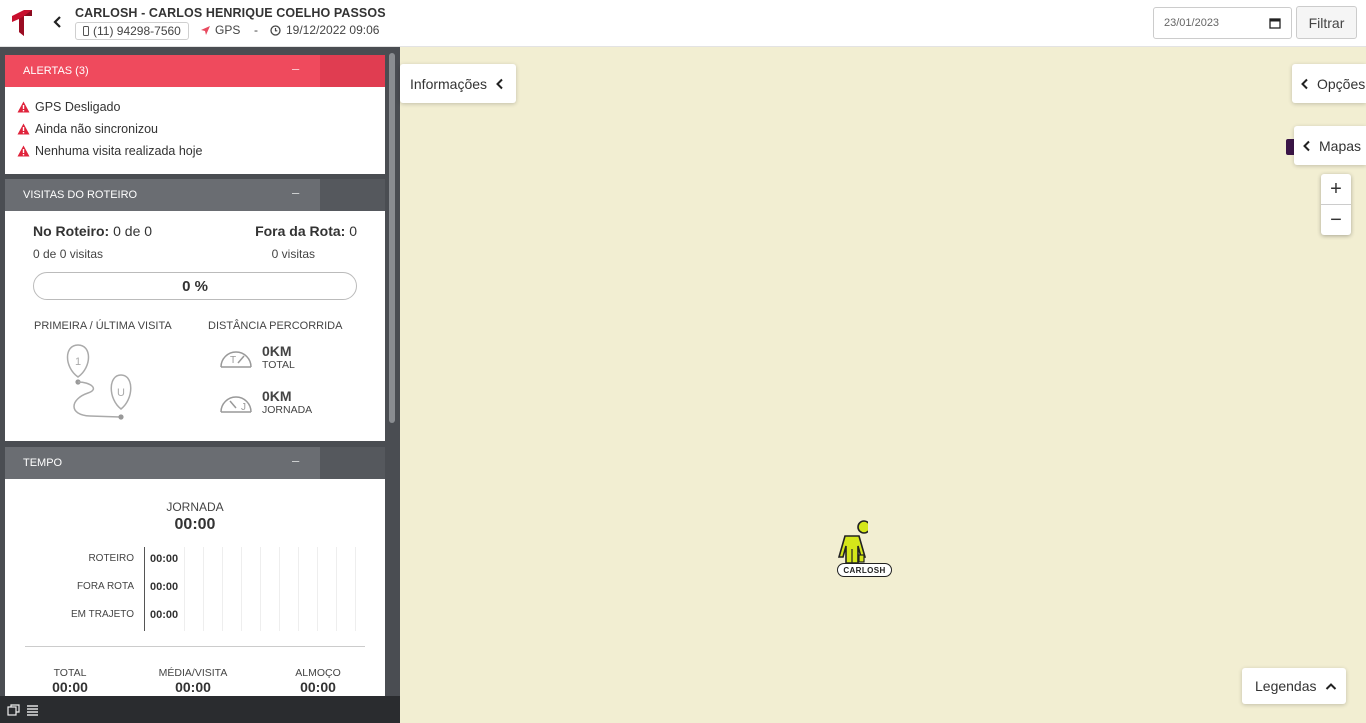 The height and width of the screenshot is (723, 1366). I want to click on zoom-control: + −, so click(1336, 204).